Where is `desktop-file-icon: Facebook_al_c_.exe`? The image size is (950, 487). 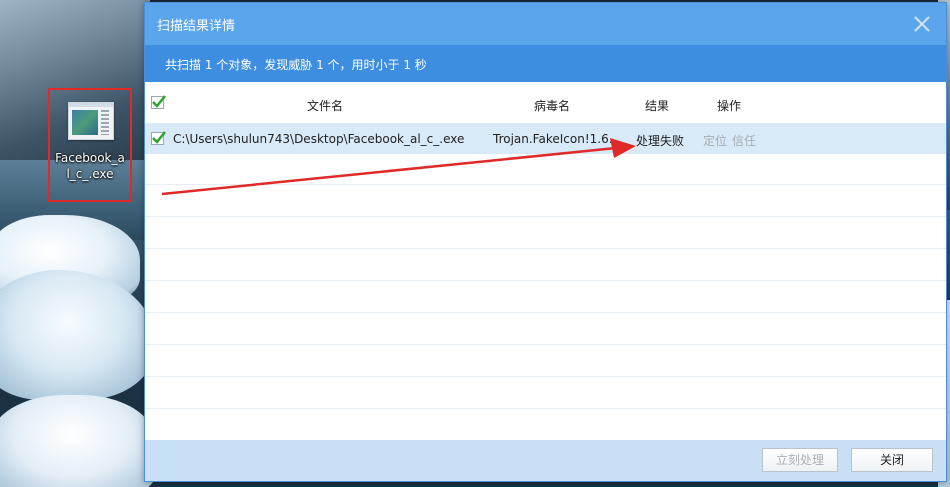
desktop-file-icon: Facebook_al_c_.exe is located at coordinates (90, 145).